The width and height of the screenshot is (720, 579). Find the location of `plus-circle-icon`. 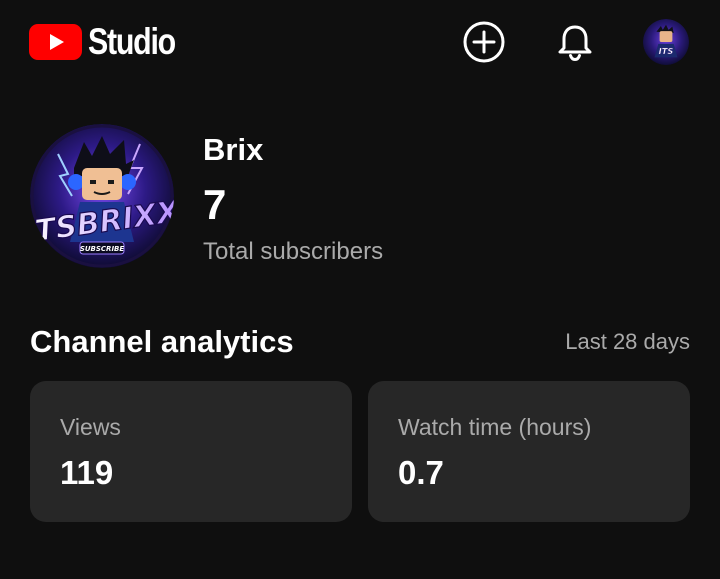

plus-circle-icon is located at coordinates (484, 42).